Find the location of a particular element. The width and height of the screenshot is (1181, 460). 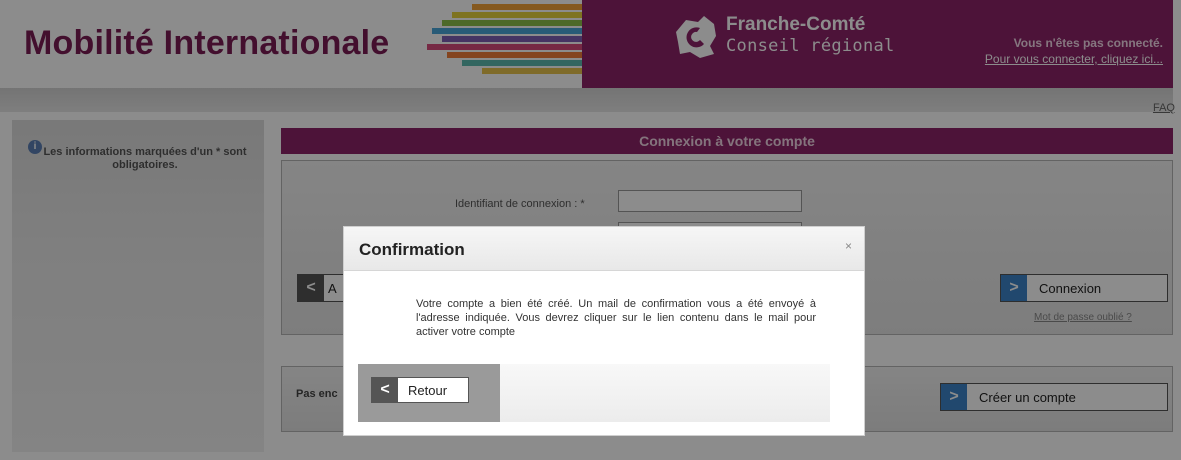

retour-button-label: Retour is located at coordinates (428, 390).